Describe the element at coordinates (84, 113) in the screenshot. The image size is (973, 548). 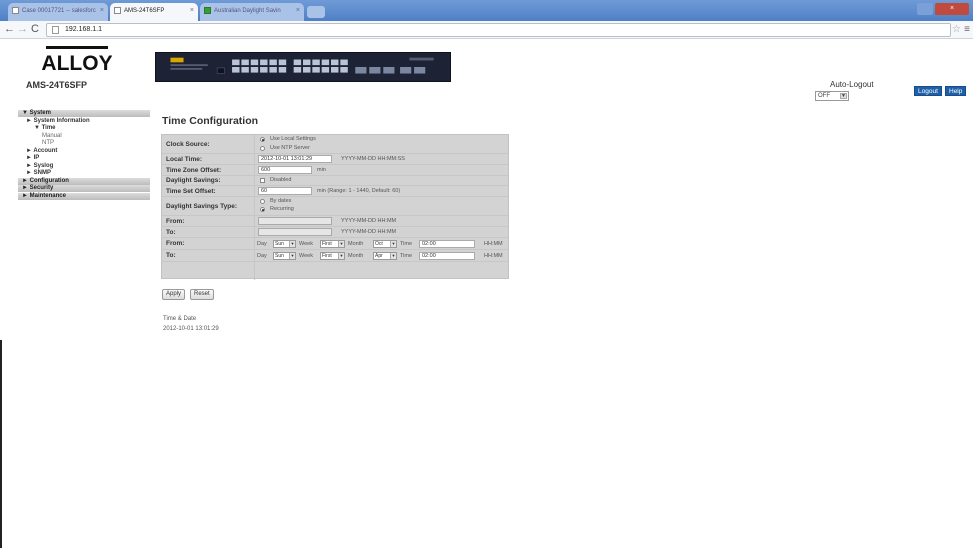
I see `sidebar-section-system: ▼ System` at that location.